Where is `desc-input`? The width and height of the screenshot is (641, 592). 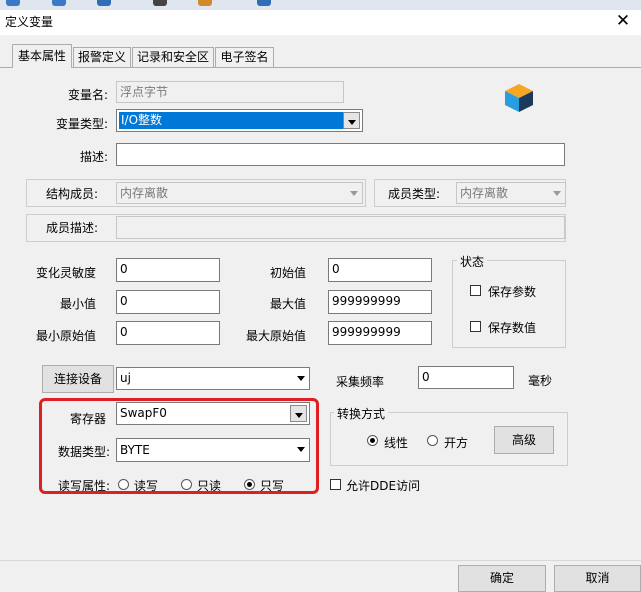
desc-input is located at coordinates (340, 154).